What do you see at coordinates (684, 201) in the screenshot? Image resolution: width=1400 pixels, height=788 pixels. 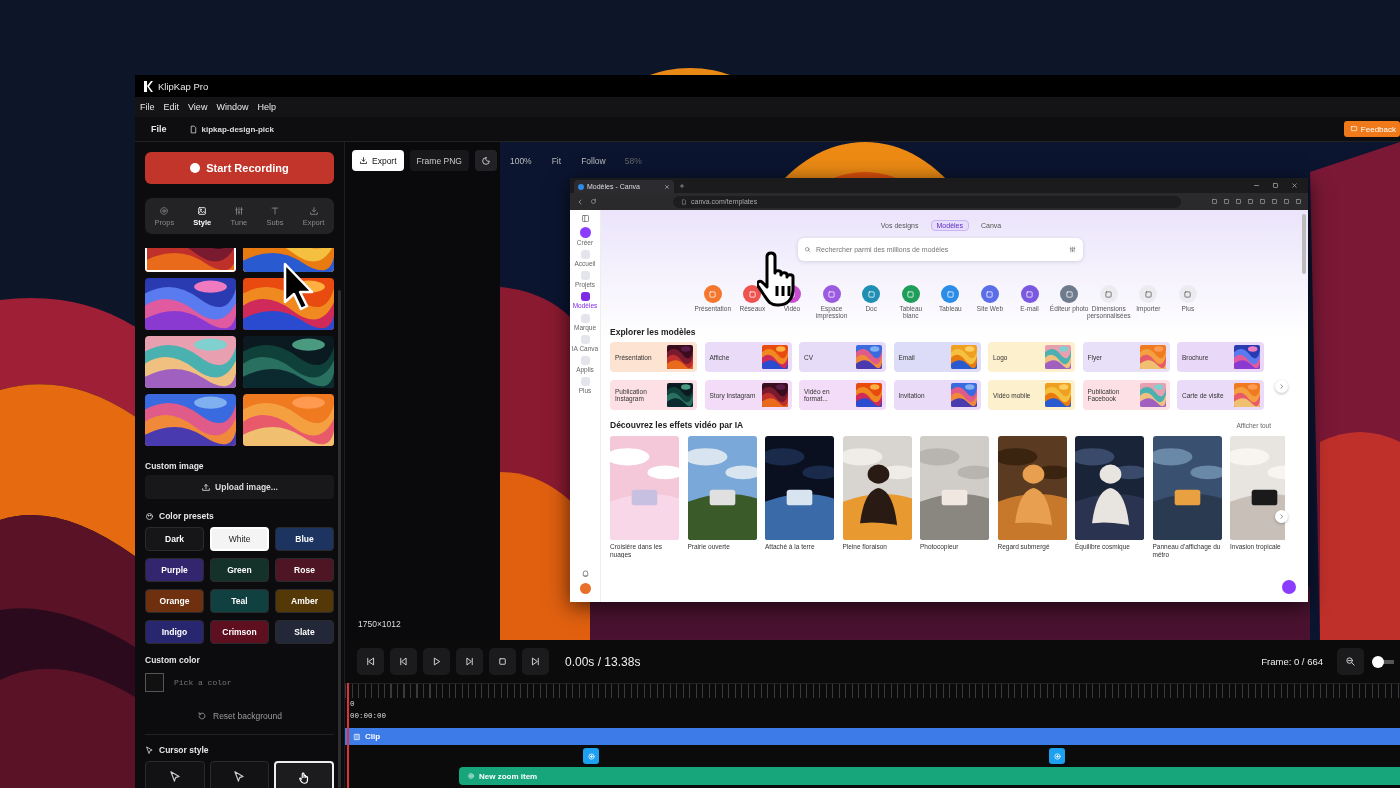 I see `bookmark-icon` at bounding box center [684, 201].